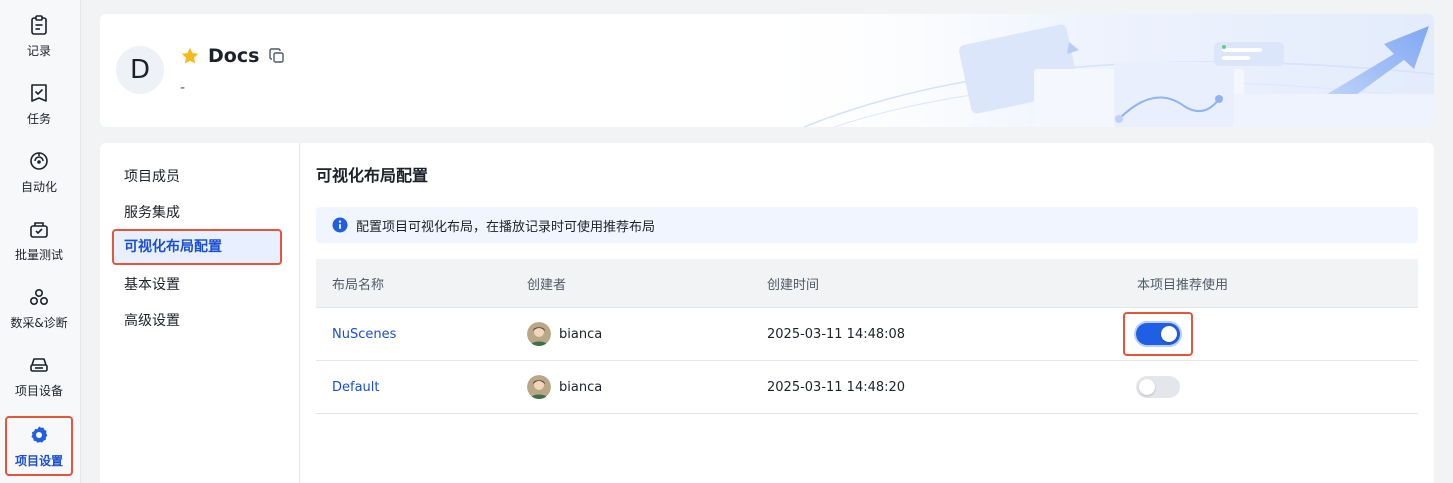 Image resolution: width=1453 pixels, height=483 pixels. I want to click on nav-label: 项目设置, so click(38, 460).